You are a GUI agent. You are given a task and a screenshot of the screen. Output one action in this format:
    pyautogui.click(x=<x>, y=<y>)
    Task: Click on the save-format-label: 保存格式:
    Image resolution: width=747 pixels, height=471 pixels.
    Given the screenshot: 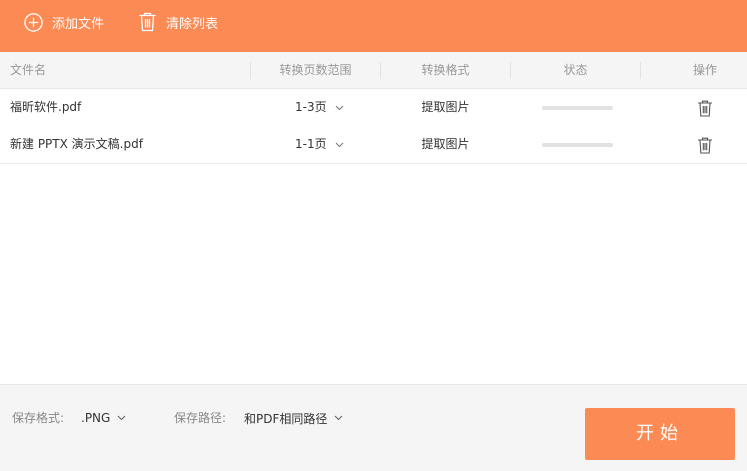 What is the action you would take?
    pyautogui.click(x=38, y=418)
    